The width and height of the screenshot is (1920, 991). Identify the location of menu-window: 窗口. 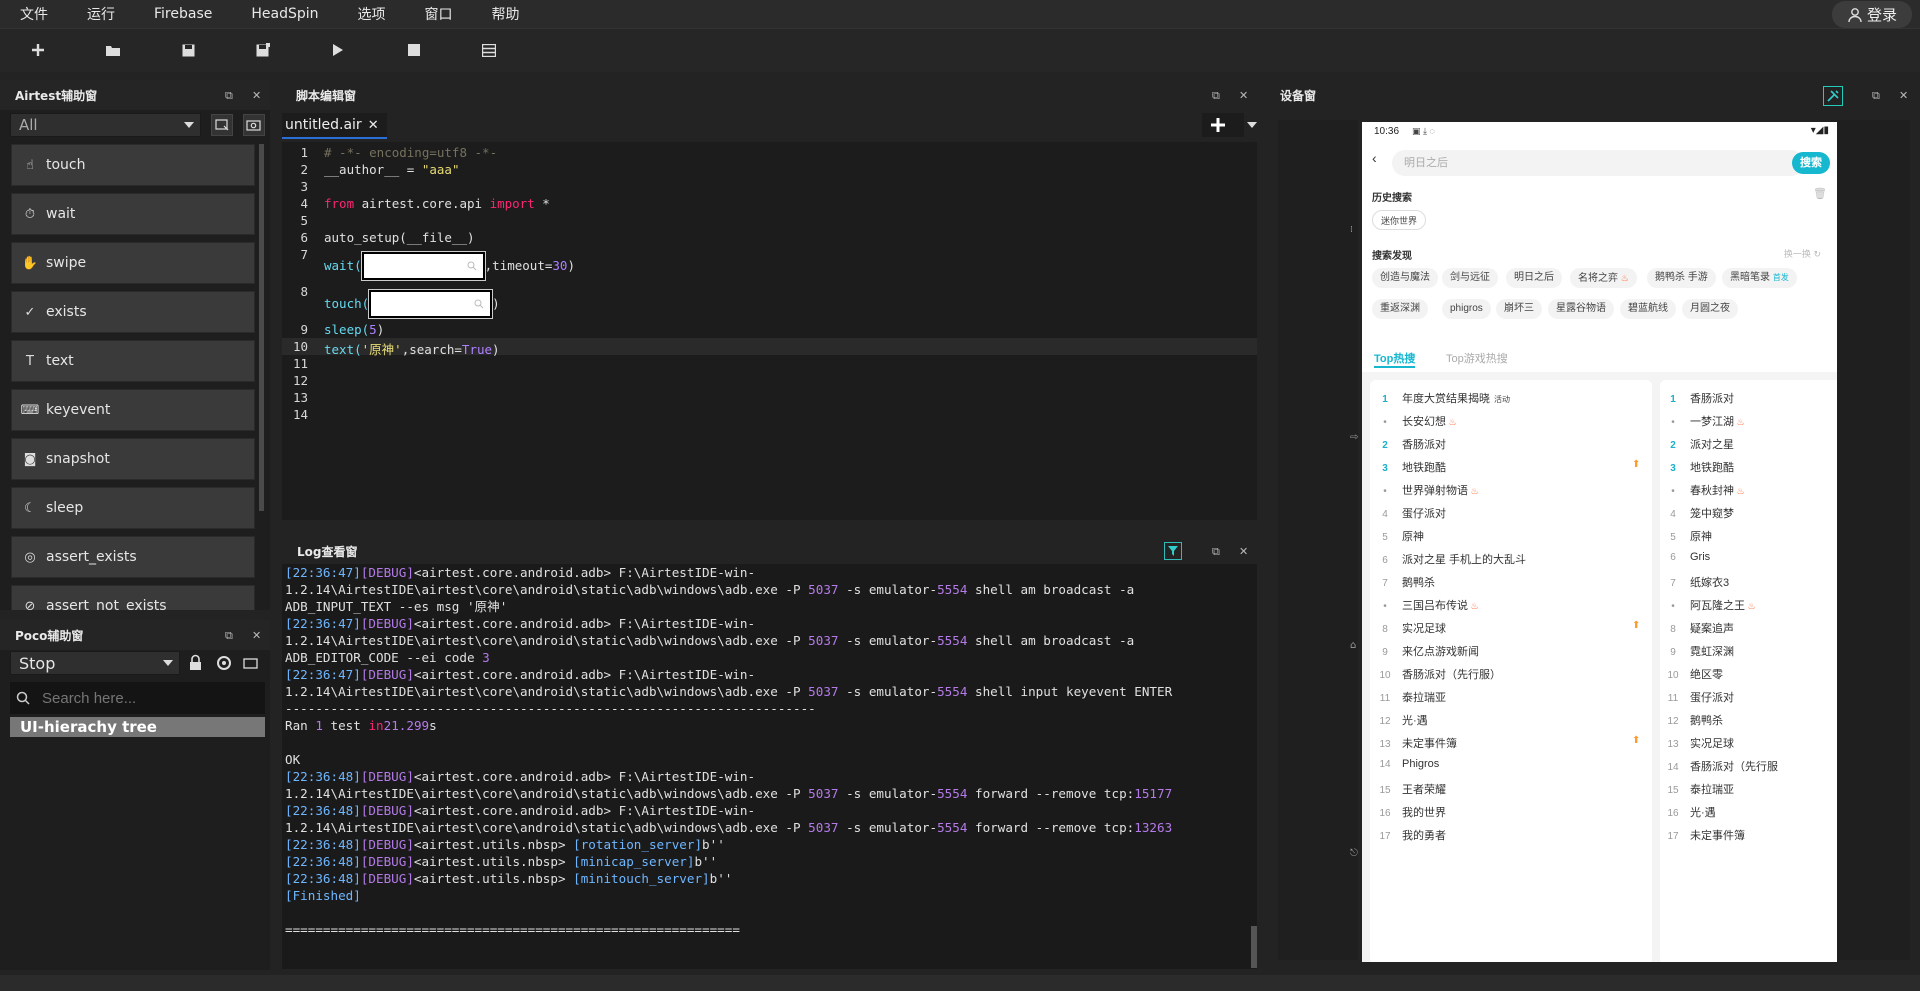
(438, 14).